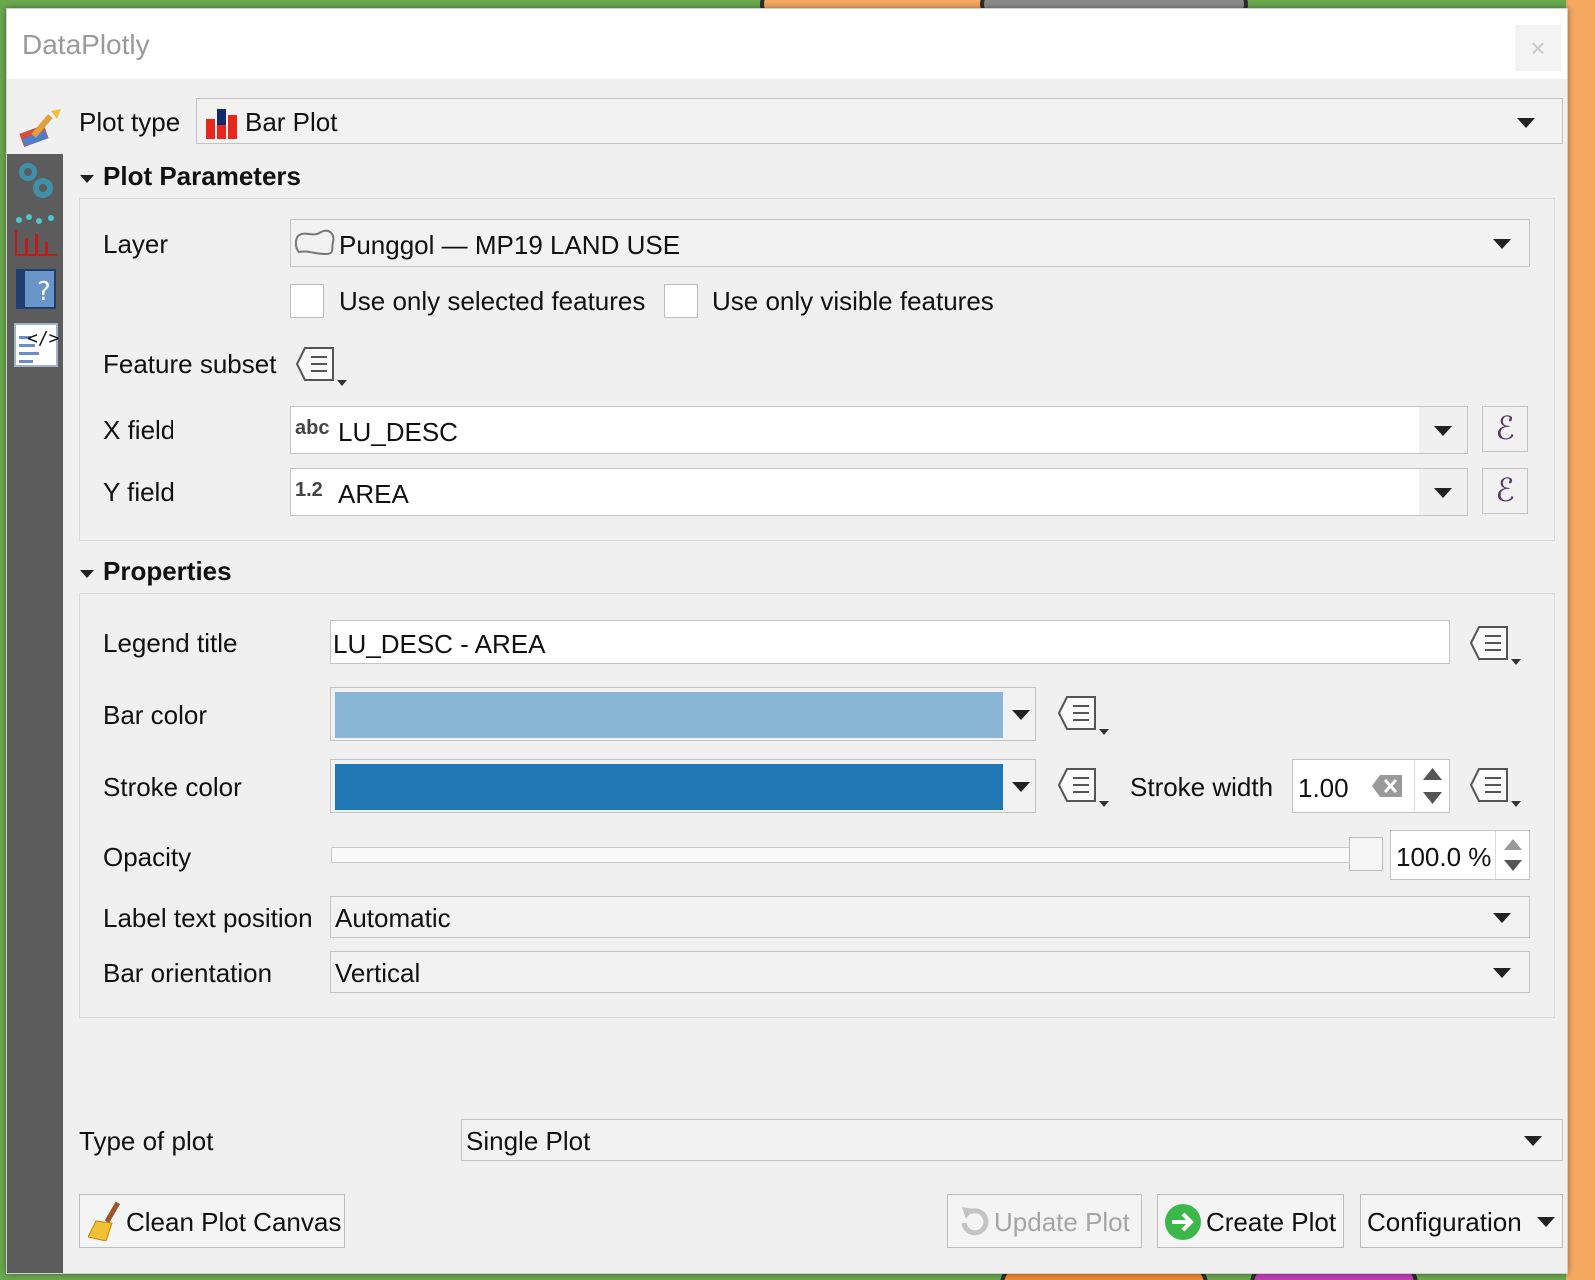 The height and width of the screenshot is (1280, 1595). I want to click on x-field-value: LU_DESC, so click(398, 432).